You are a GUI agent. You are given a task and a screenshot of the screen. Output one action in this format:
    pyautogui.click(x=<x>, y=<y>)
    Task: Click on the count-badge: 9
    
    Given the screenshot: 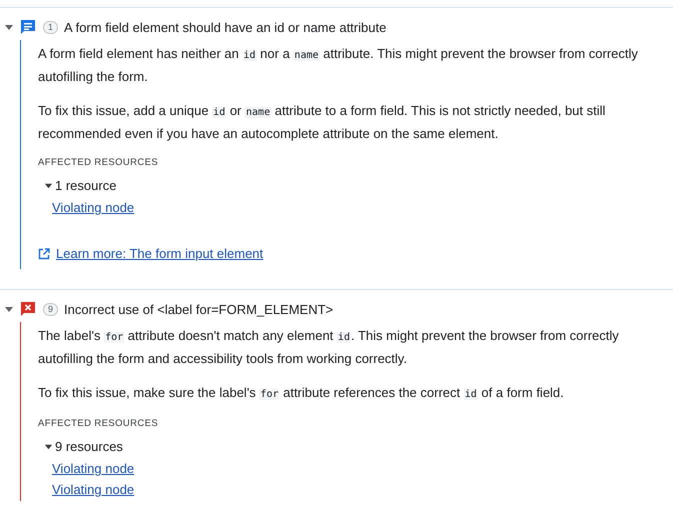 What is the action you would take?
    pyautogui.click(x=50, y=309)
    